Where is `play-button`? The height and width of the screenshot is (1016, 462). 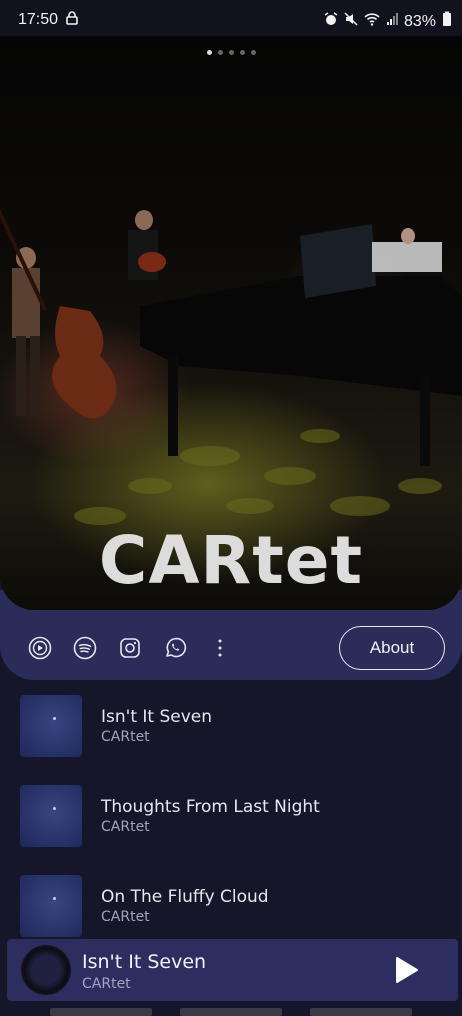
play-button is located at coordinates (406, 970).